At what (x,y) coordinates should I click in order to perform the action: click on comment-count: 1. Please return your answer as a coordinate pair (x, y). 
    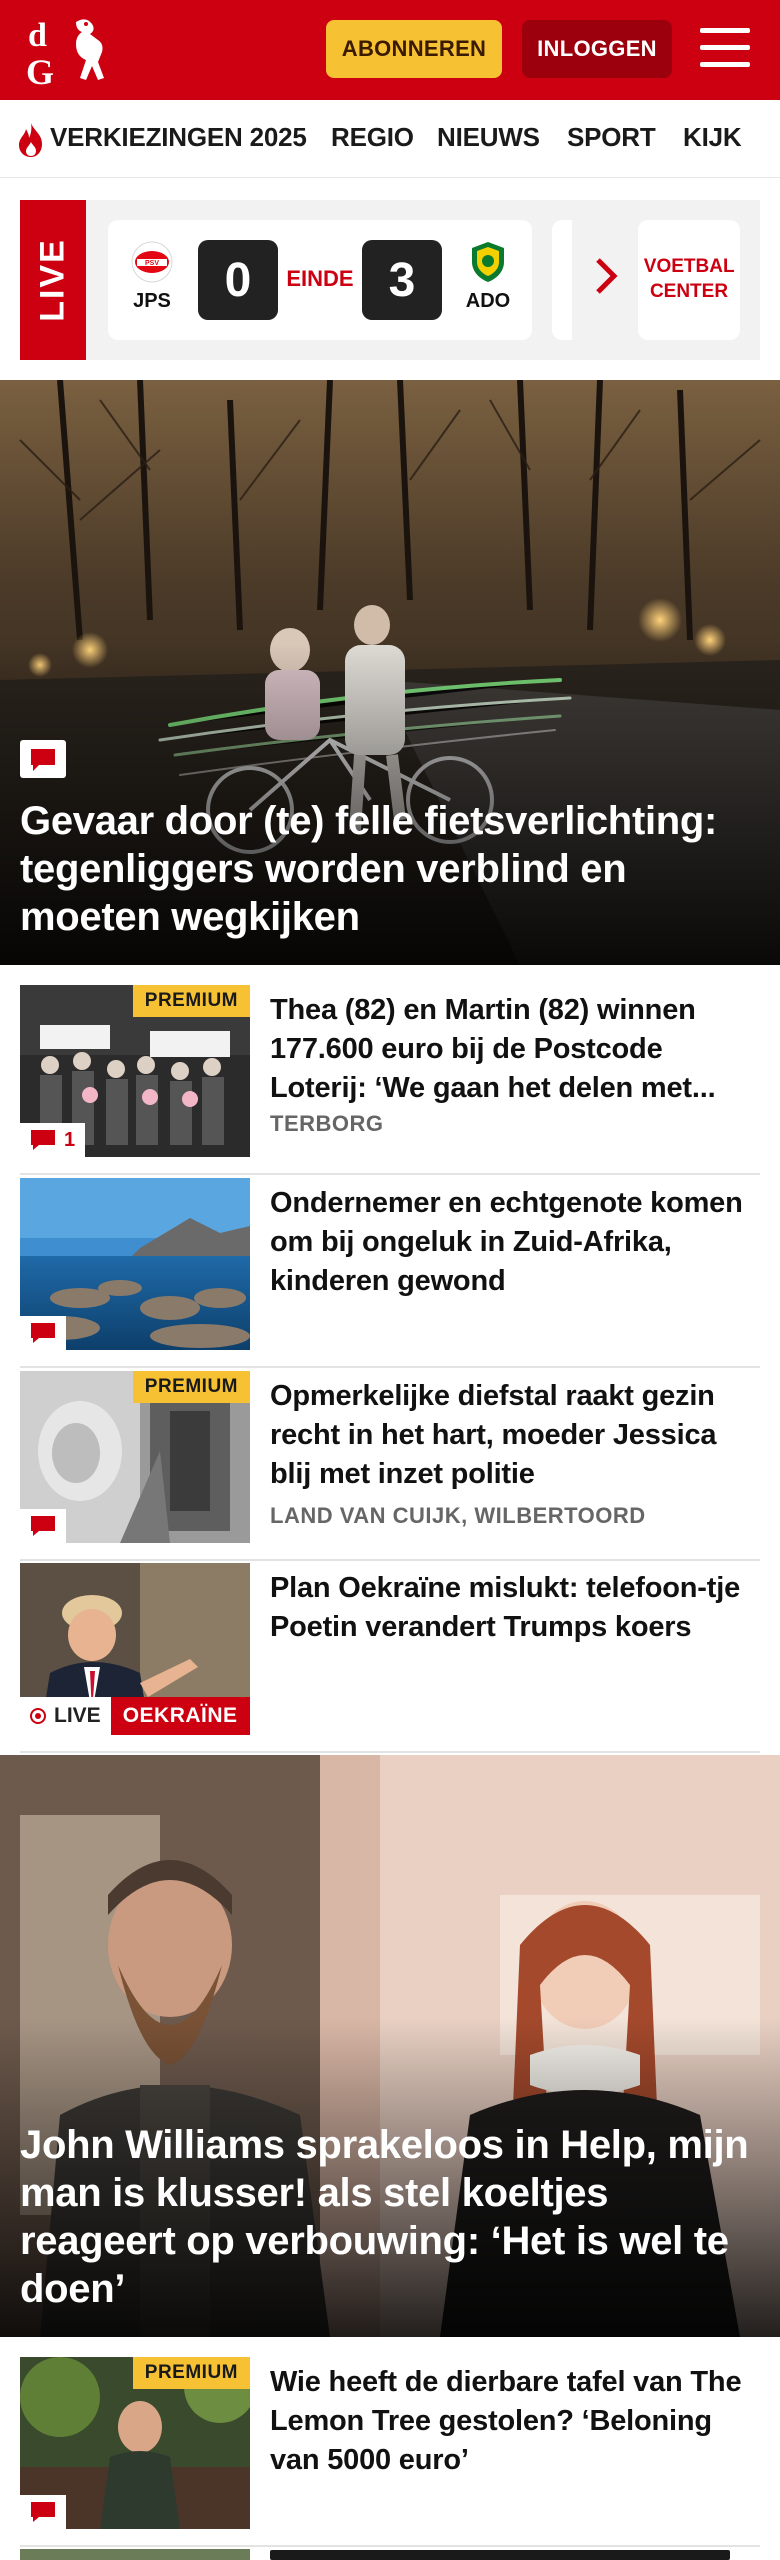
    Looking at the image, I should click on (70, 1139).